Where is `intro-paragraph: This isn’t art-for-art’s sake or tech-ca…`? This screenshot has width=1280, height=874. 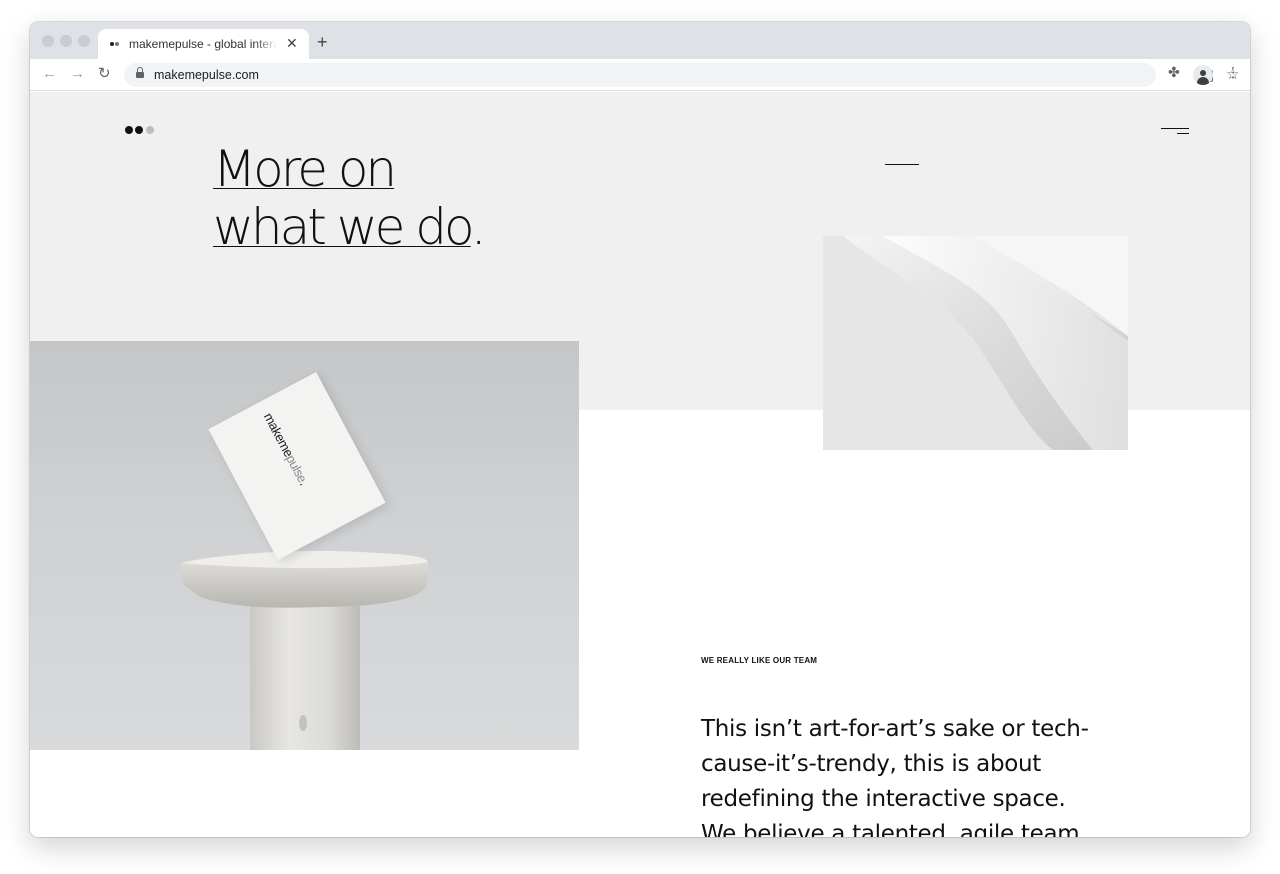 intro-paragraph: This isn’t art-for-art’s sake or tech-ca… is located at coordinates (895, 776).